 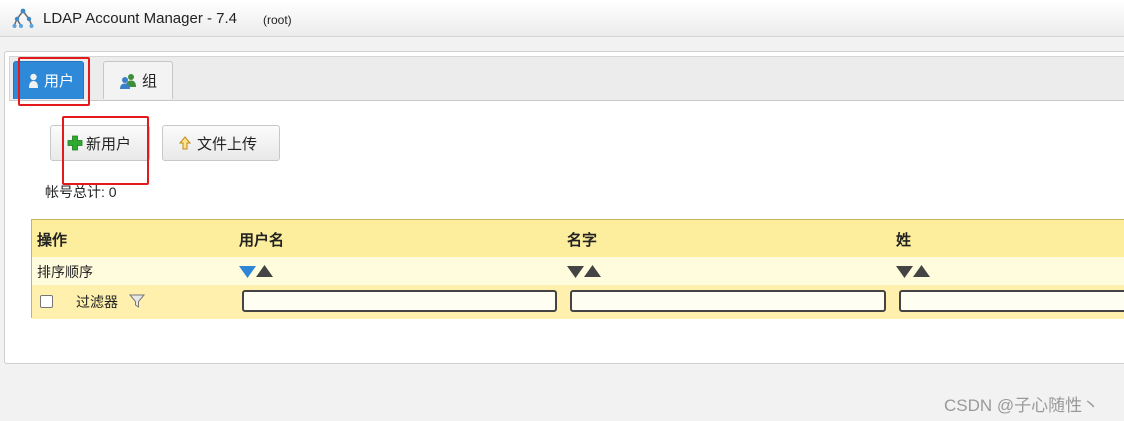 I want to click on sort-arrows-first-name, so click(x=584, y=271).